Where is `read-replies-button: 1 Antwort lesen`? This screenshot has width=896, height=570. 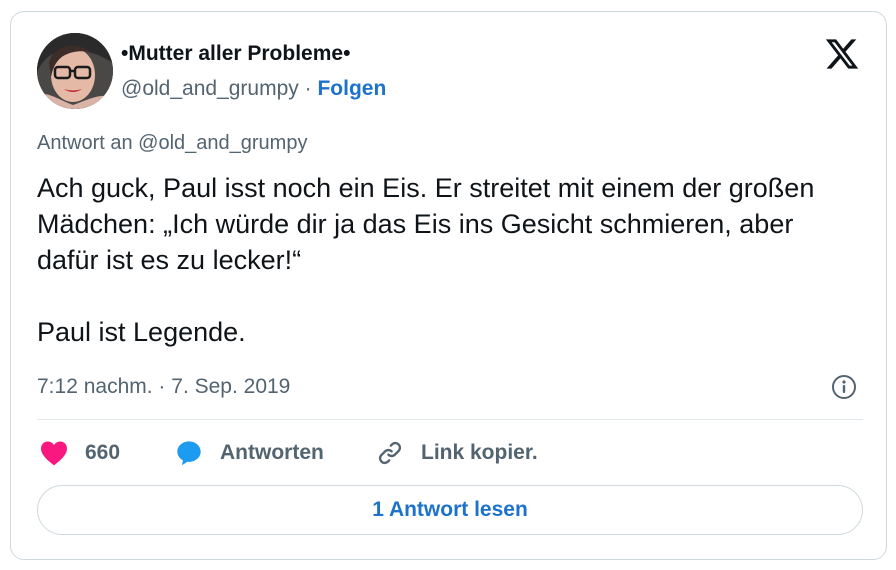 read-replies-button: 1 Antwort lesen is located at coordinates (450, 510).